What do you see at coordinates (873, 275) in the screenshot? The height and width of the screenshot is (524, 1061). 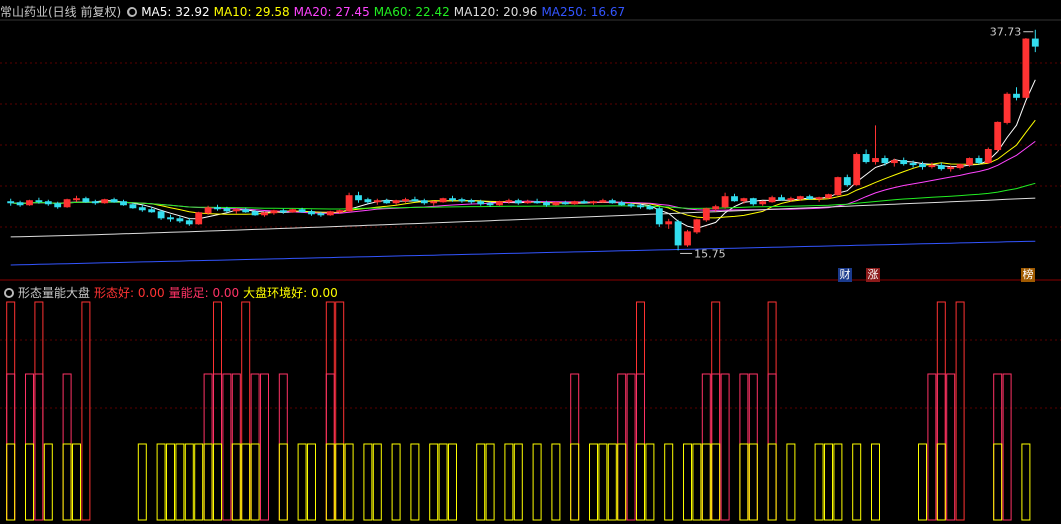 I see `limit-up-tag: 涨` at bounding box center [873, 275].